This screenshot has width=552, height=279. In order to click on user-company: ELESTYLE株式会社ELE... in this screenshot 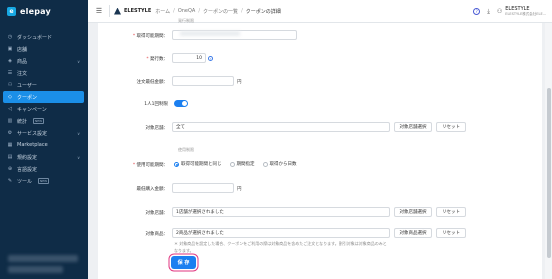, I will do `click(525, 13)`.